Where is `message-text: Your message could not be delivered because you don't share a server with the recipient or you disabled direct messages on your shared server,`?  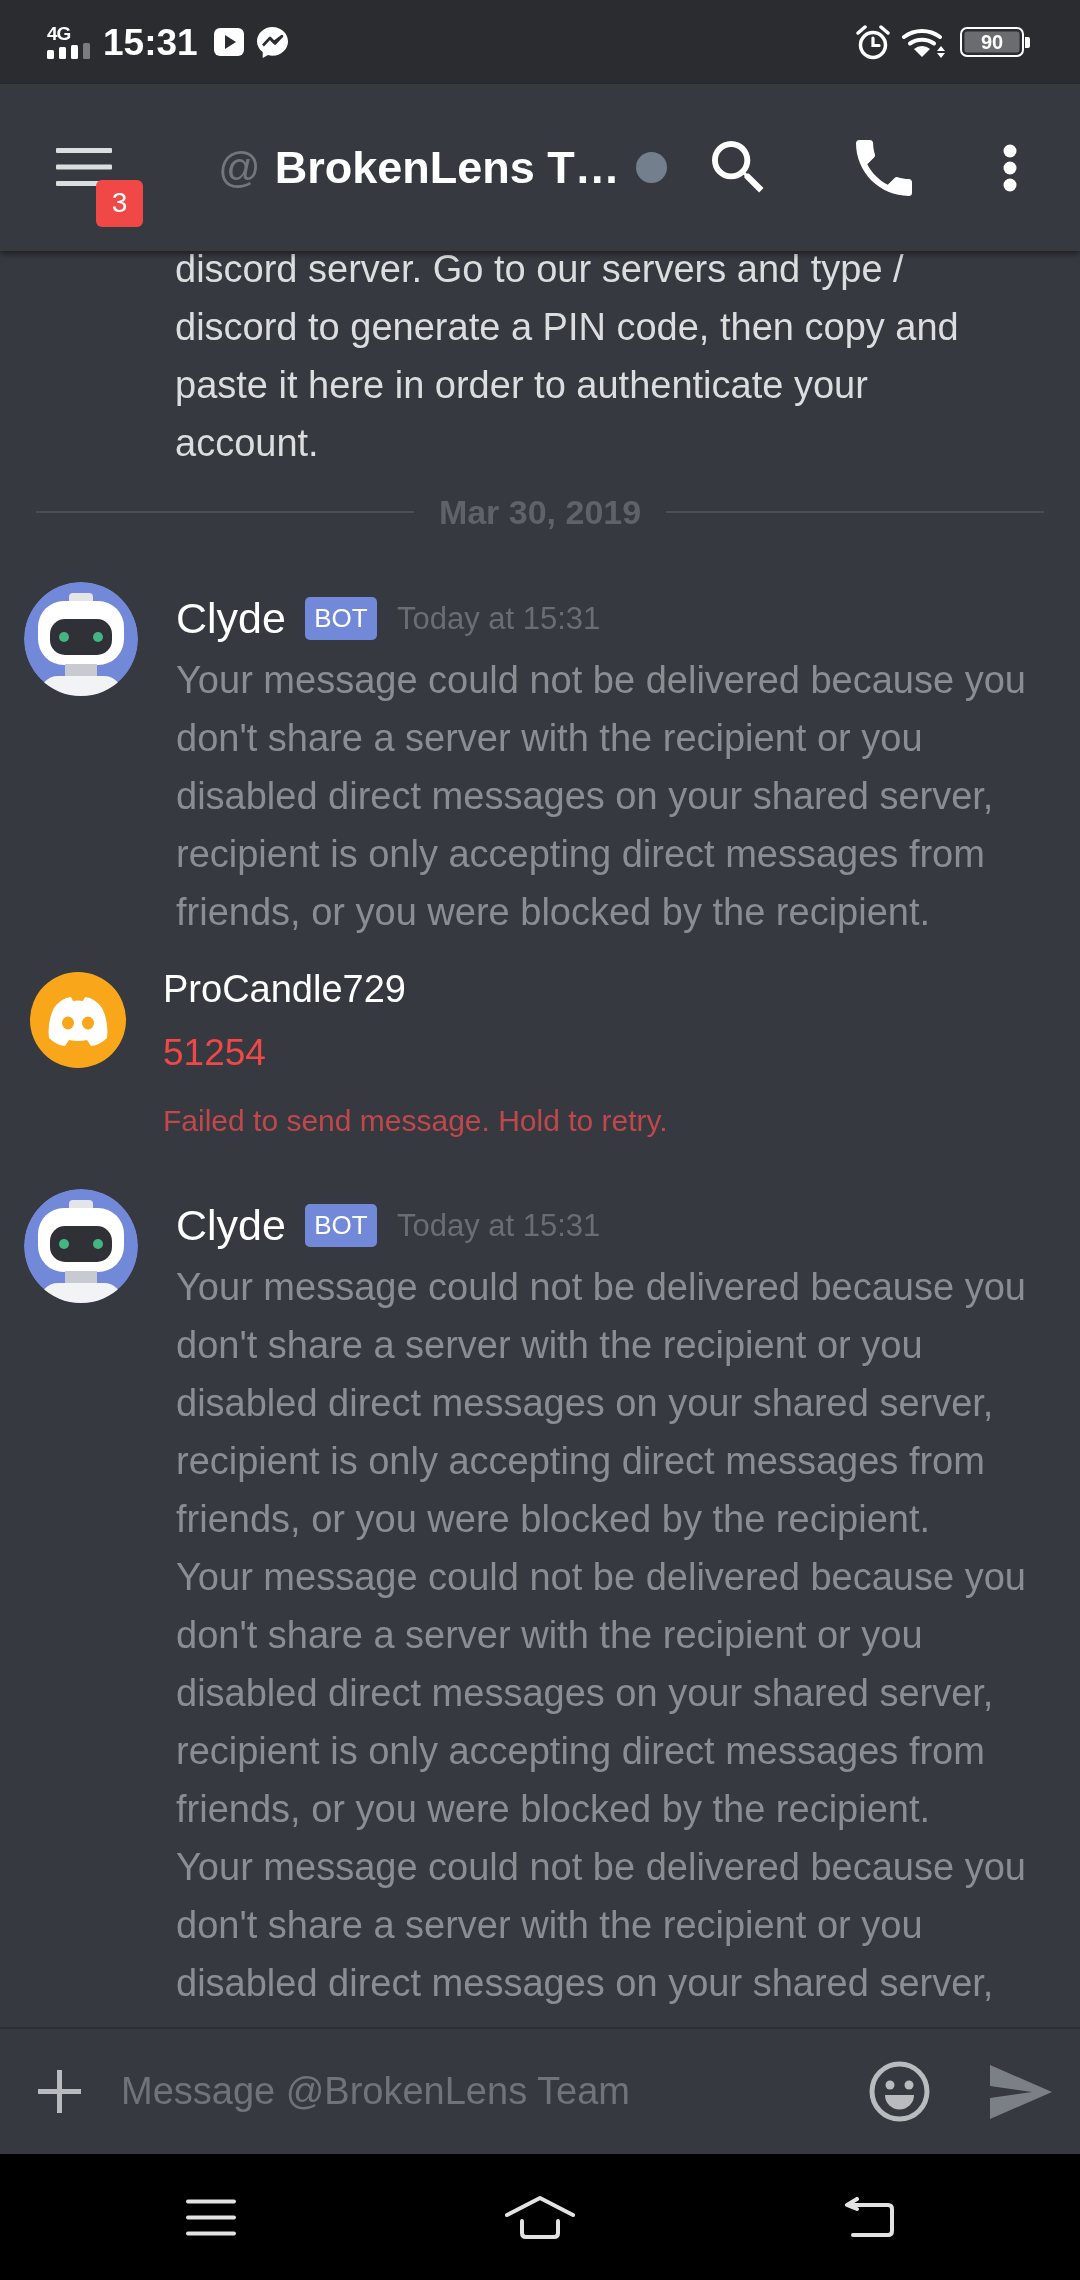 message-text: Your message could not be delivered because you don't share a server with the recipient or you disabled direct messages on your shared server, is located at coordinates (601, 1925).